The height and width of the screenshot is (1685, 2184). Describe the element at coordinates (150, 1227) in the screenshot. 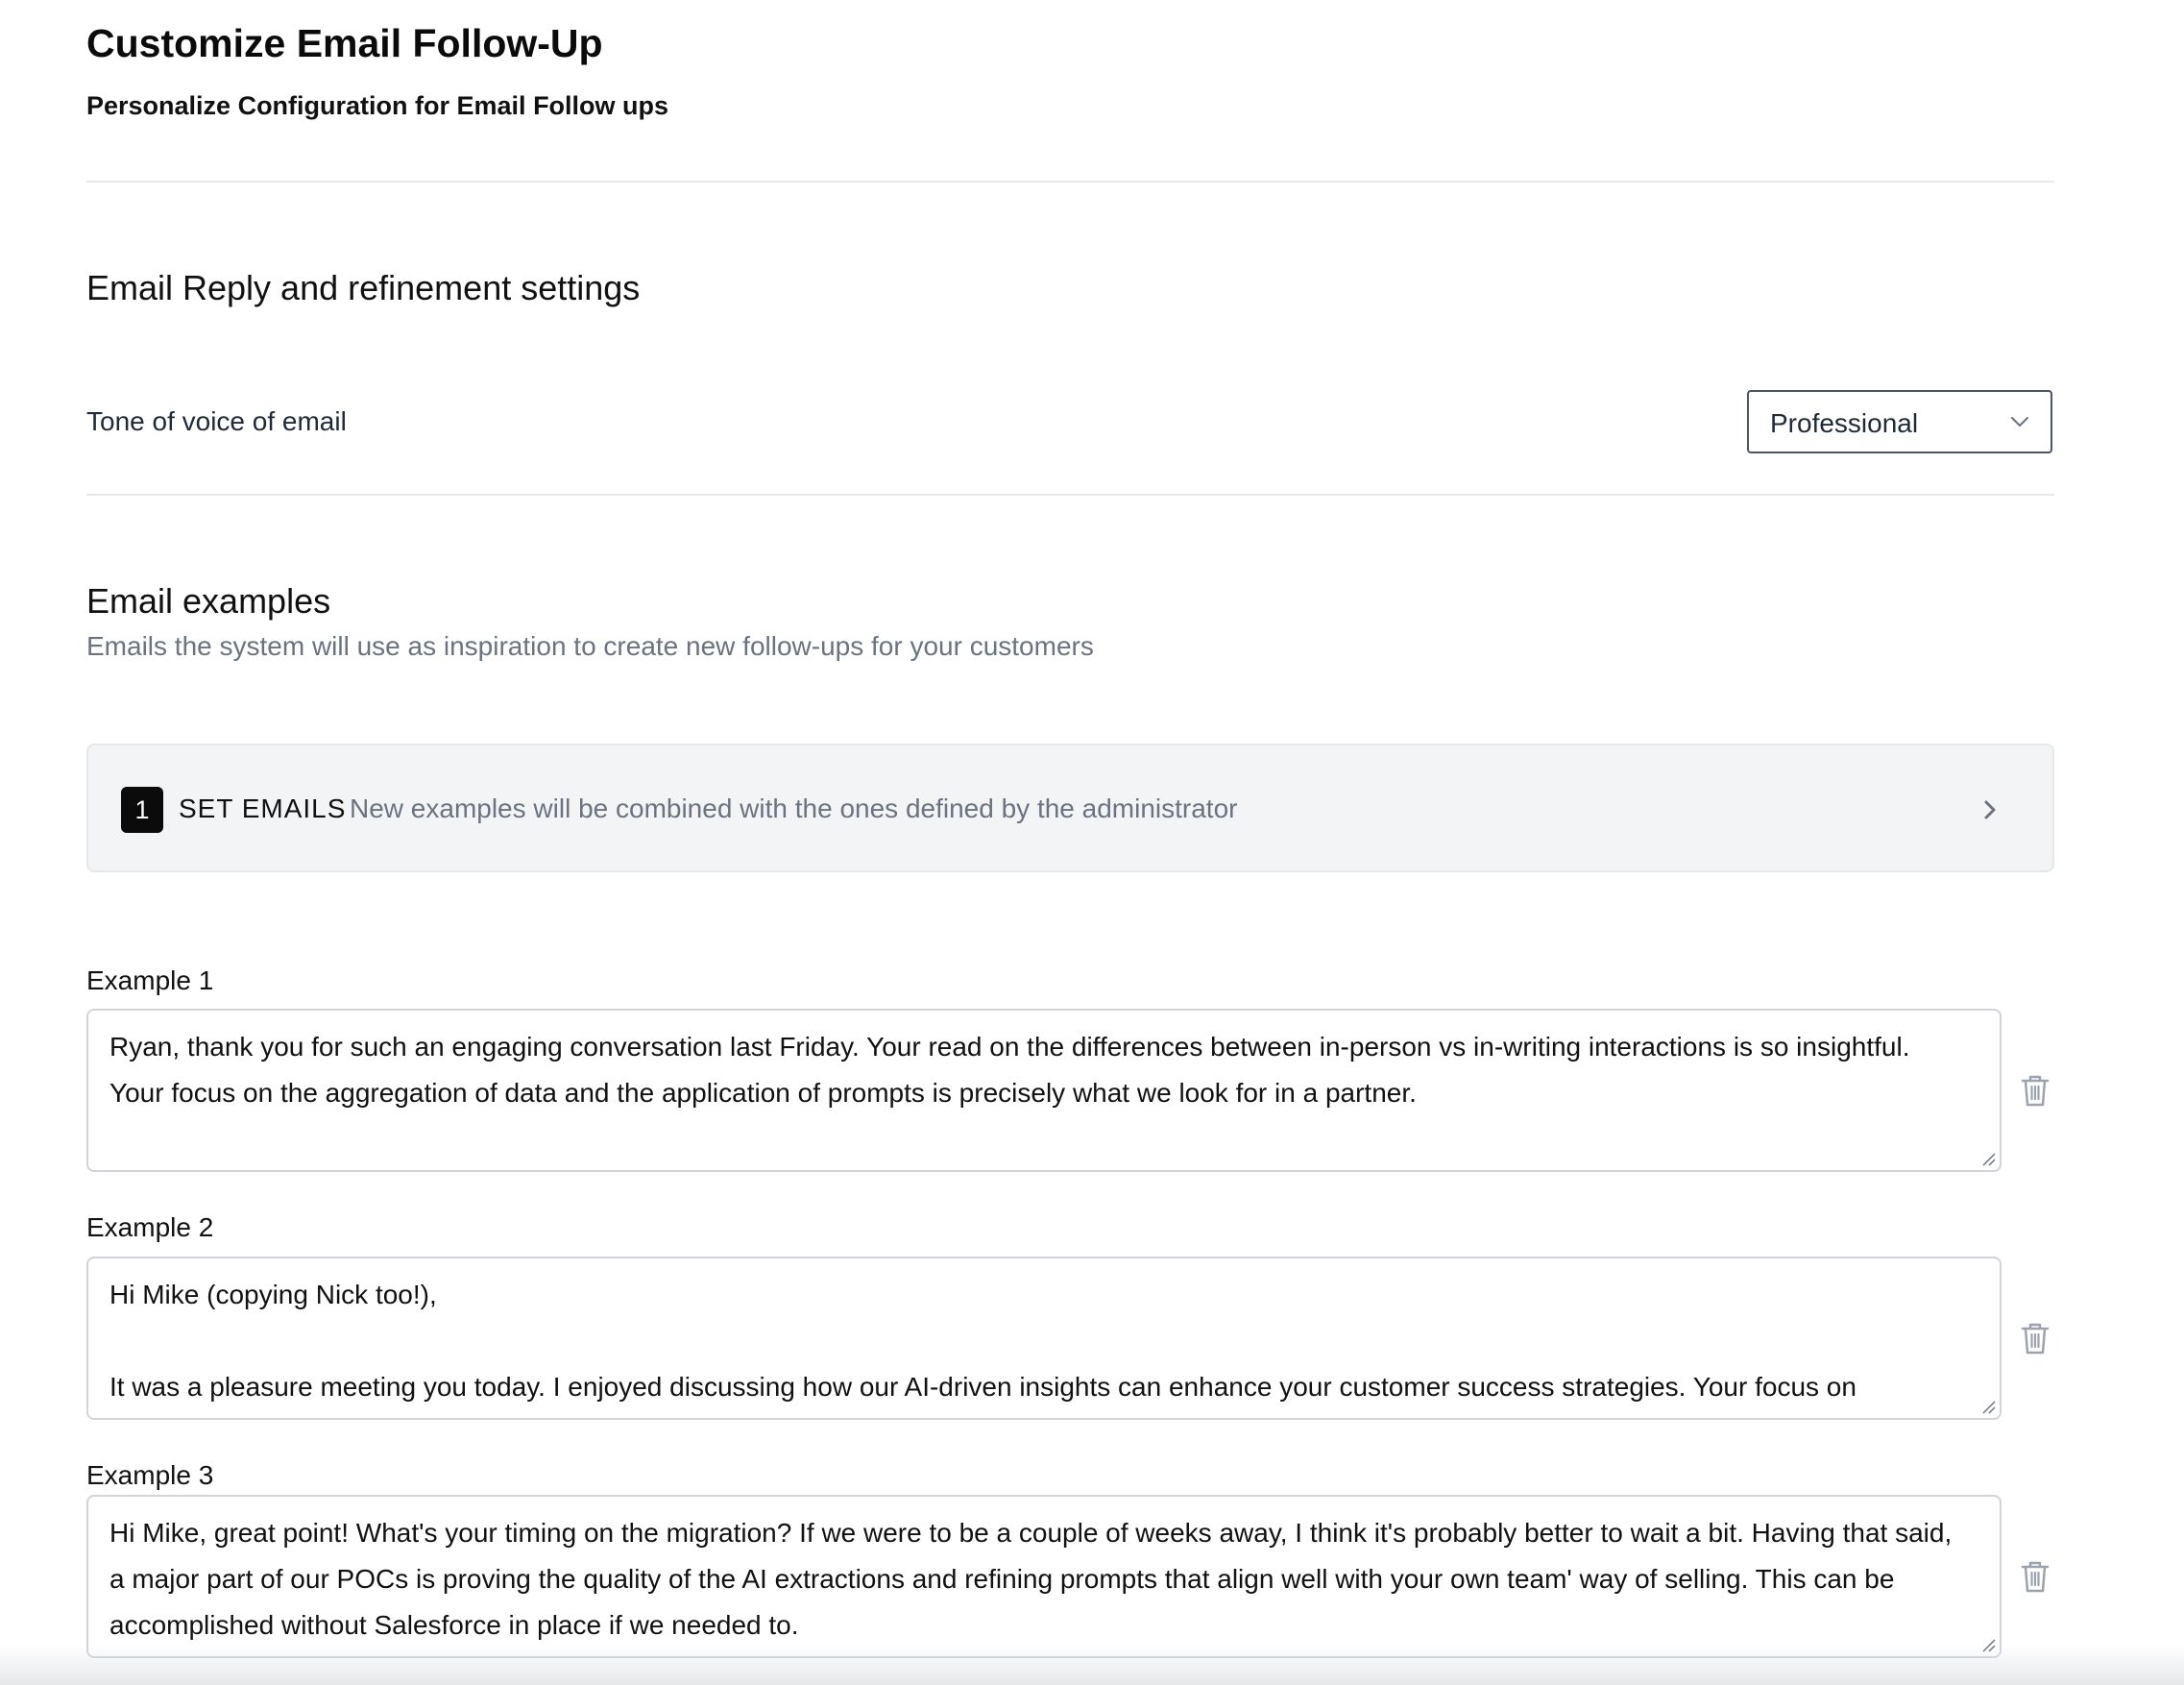

I see `example-label: Example 2` at that location.